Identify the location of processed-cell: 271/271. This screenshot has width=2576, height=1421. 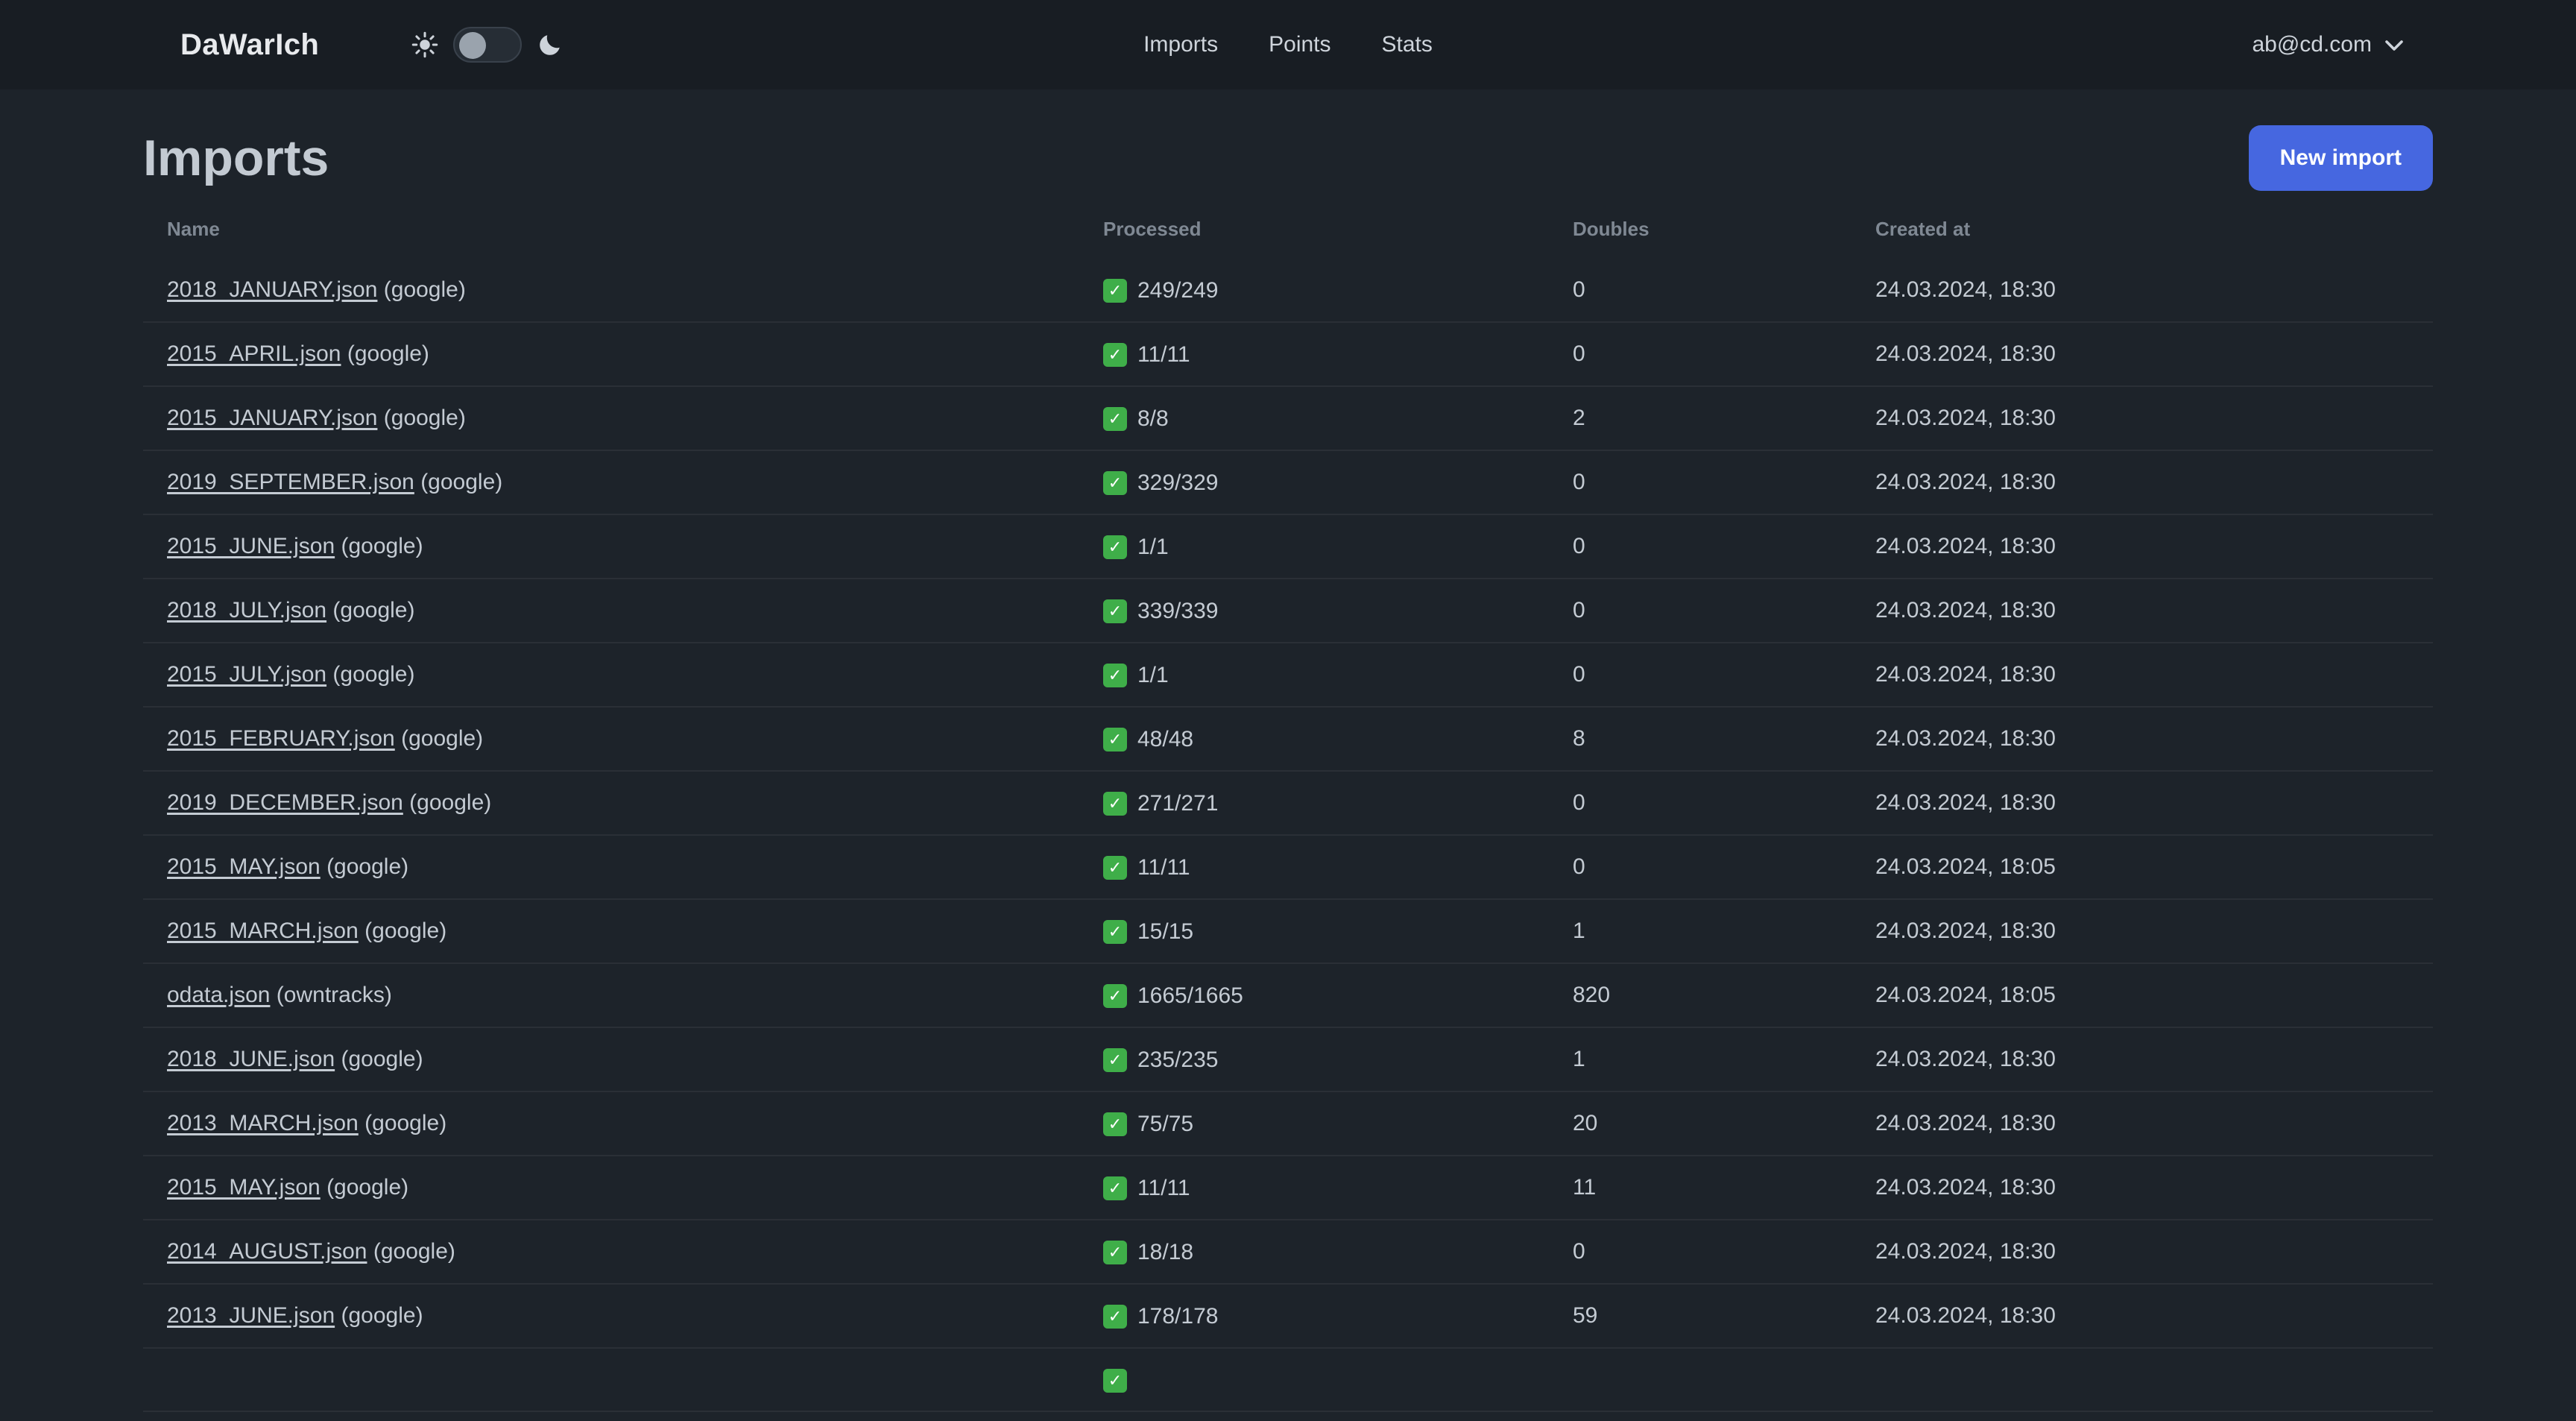
(1314, 803).